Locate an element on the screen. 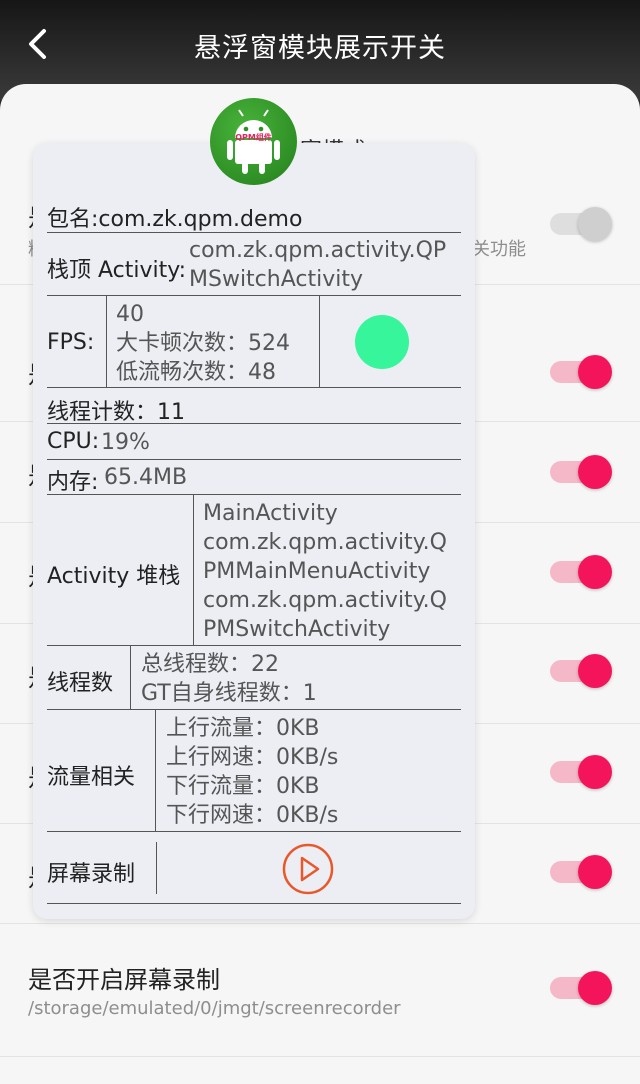  memory-value: 65.4MB is located at coordinates (146, 477).